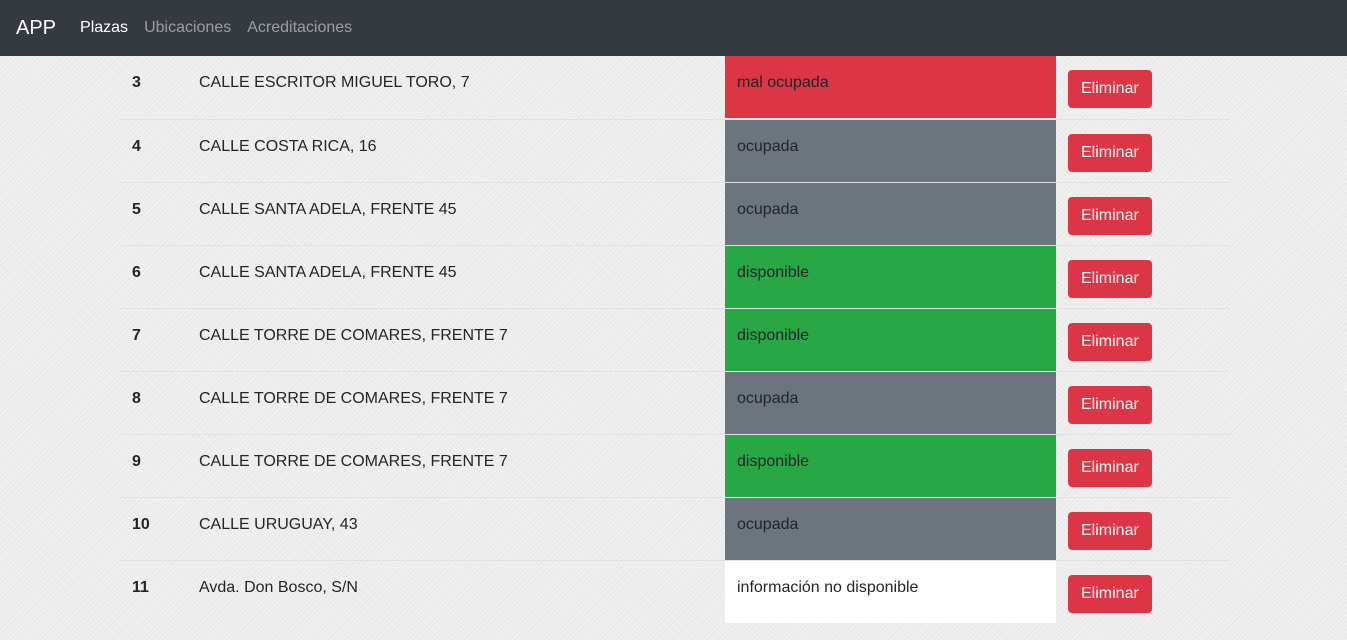  I want to click on app-brand: APP, so click(36, 28).